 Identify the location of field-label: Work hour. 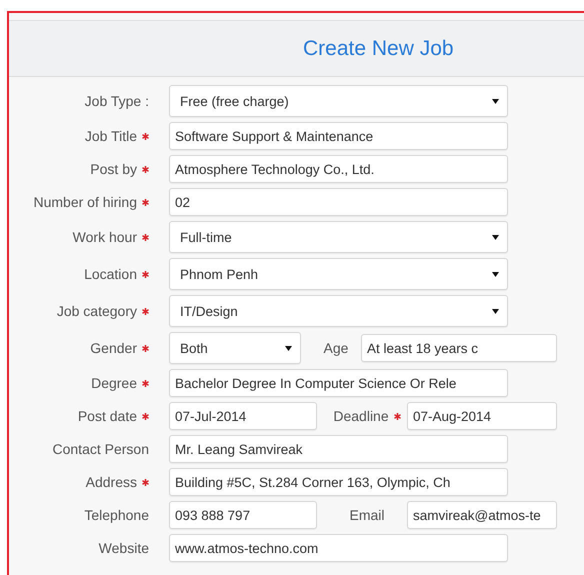
(104, 237).